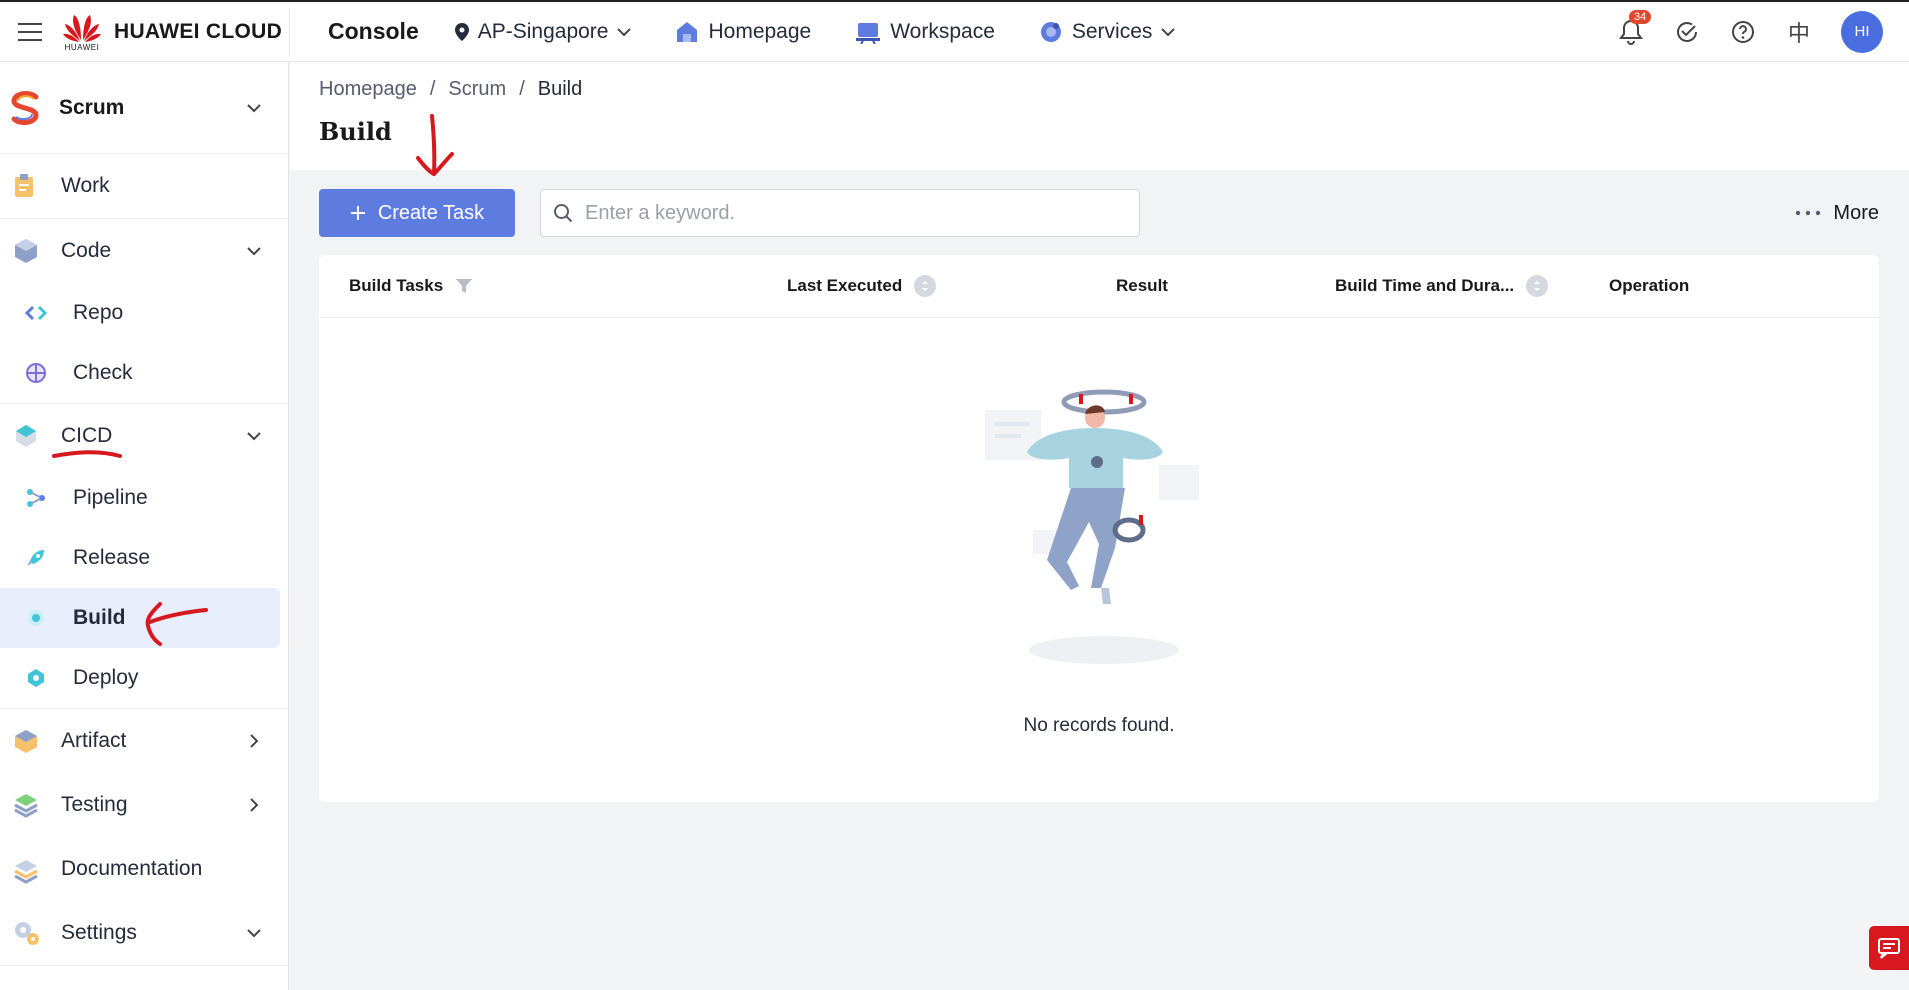 The width and height of the screenshot is (1909, 990). What do you see at coordinates (24, 185) in the screenshot?
I see `work-icon` at bounding box center [24, 185].